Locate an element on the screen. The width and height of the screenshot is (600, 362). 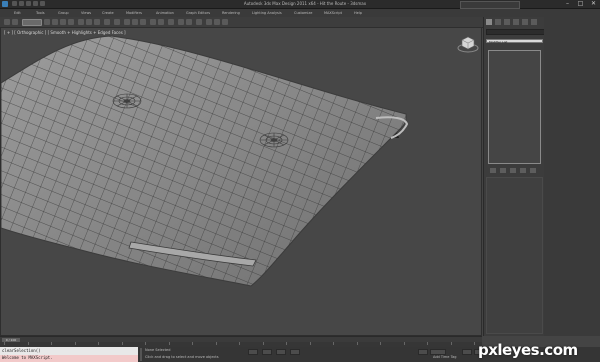
selection-filter-dropdown is located at coordinates (32, 22).